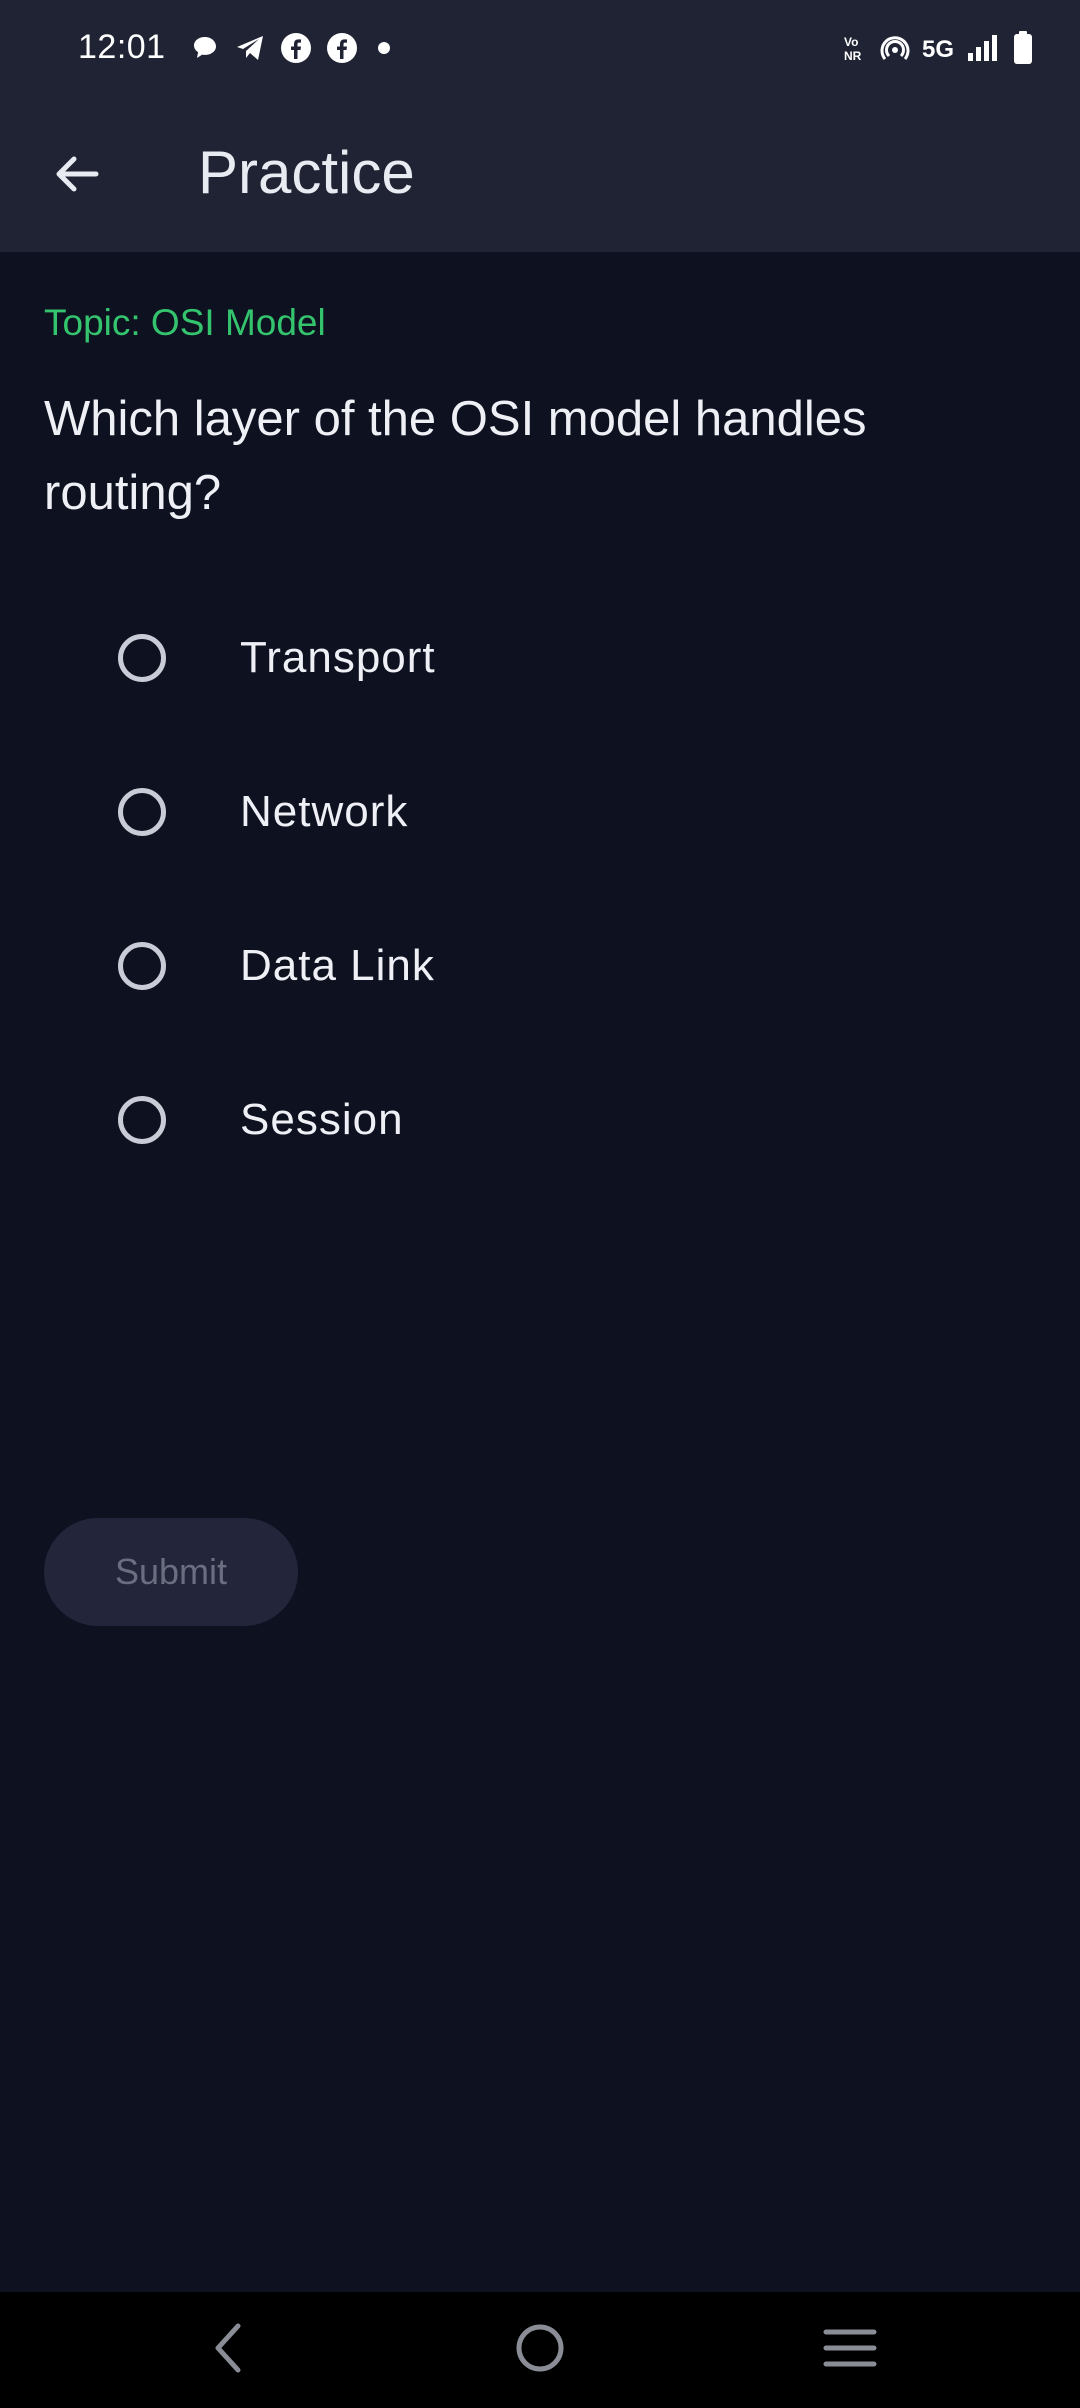  I want to click on nav-home-button, so click(540, 2350).